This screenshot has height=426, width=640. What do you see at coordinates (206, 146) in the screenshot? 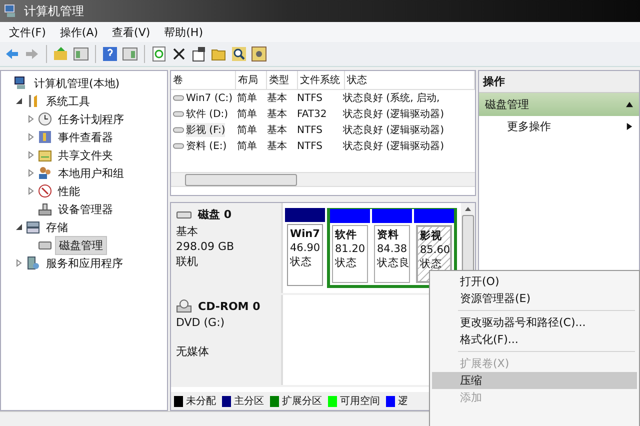
I see `volume-name: 资料 (E:)` at bounding box center [206, 146].